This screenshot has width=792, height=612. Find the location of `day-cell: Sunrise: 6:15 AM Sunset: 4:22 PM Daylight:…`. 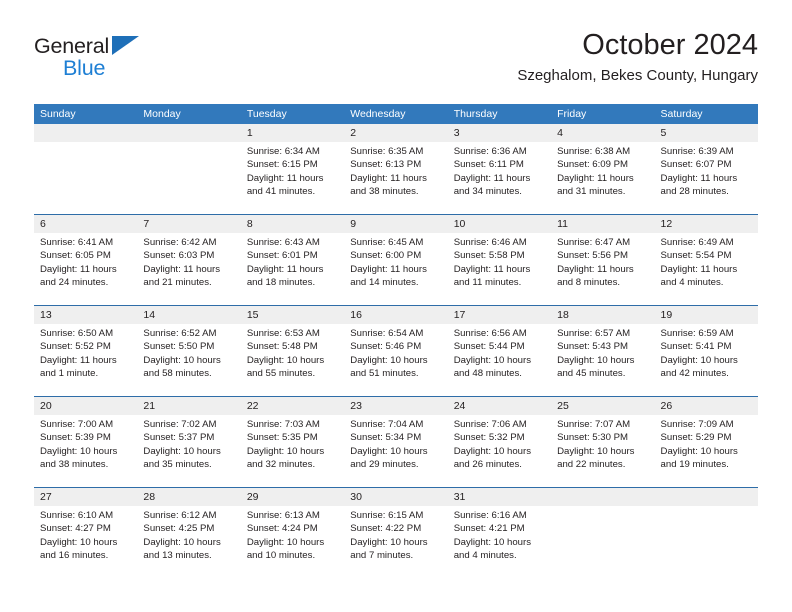

day-cell: Sunrise: 6:15 AM Sunset: 4:22 PM Daylight:… is located at coordinates (395, 542).